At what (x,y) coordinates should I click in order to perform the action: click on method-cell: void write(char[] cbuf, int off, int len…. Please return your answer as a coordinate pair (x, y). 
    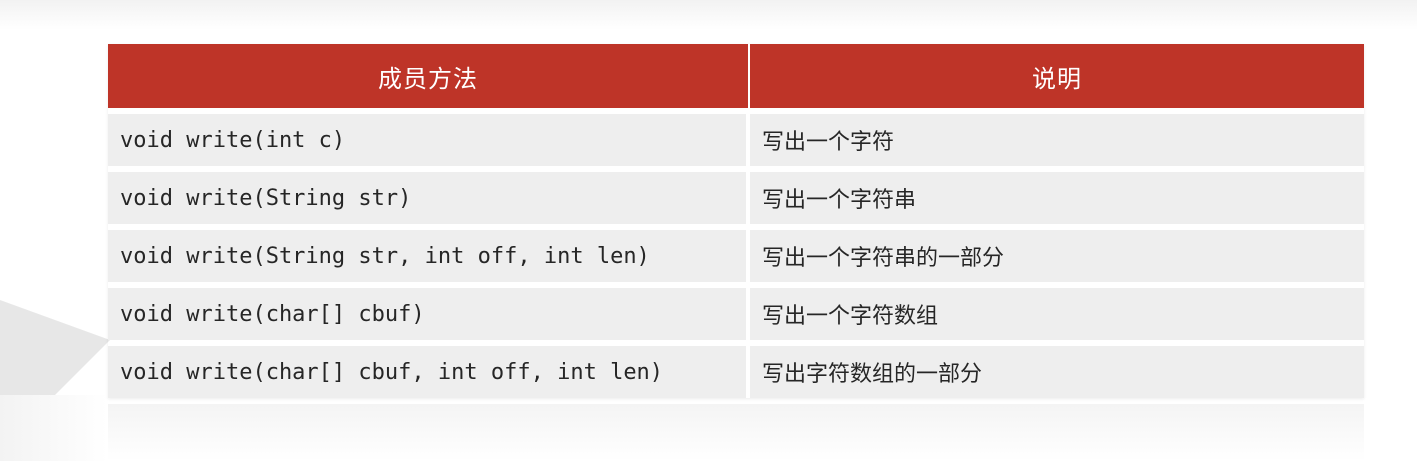
    Looking at the image, I should click on (429, 372).